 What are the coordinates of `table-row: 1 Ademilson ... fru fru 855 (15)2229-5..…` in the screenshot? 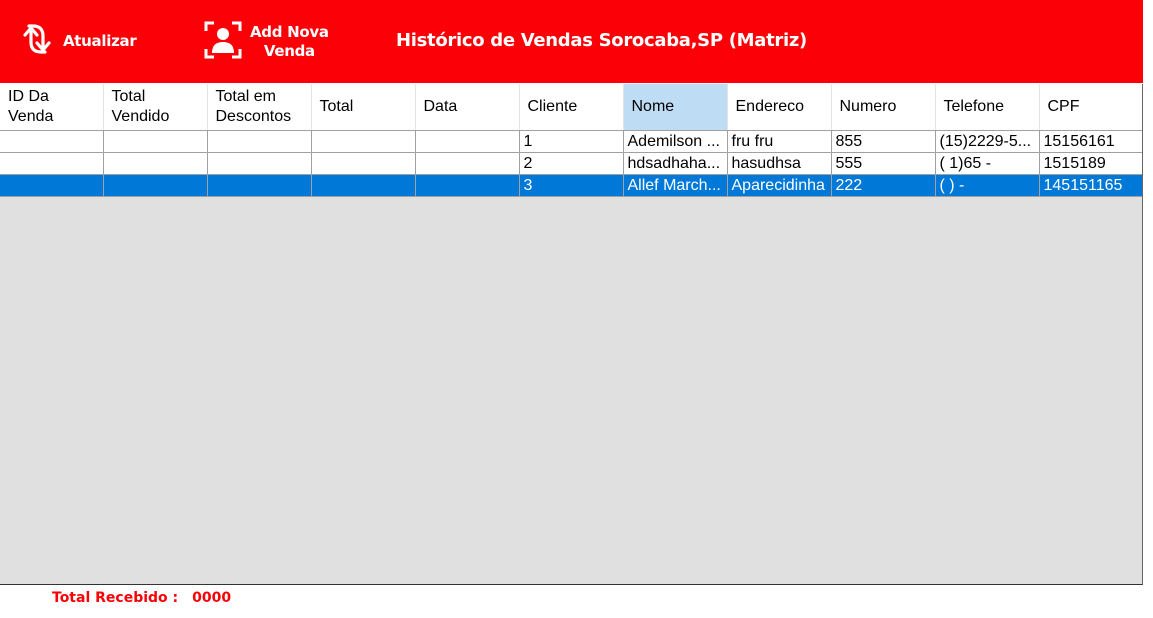 It's located at (571, 141).